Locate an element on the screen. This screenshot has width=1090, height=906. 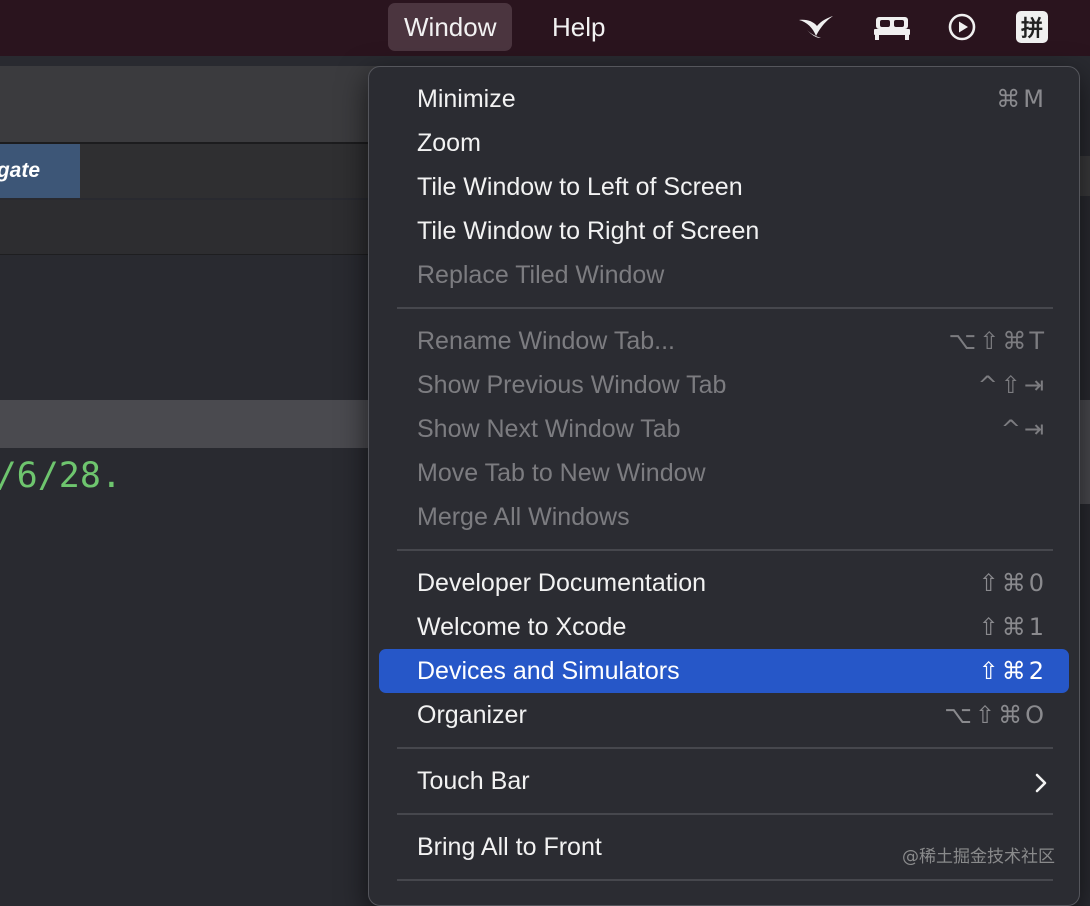
menu-item-devices-and-simulators: Devices and Simulators ⇧⌘2 is located at coordinates (724, 671).